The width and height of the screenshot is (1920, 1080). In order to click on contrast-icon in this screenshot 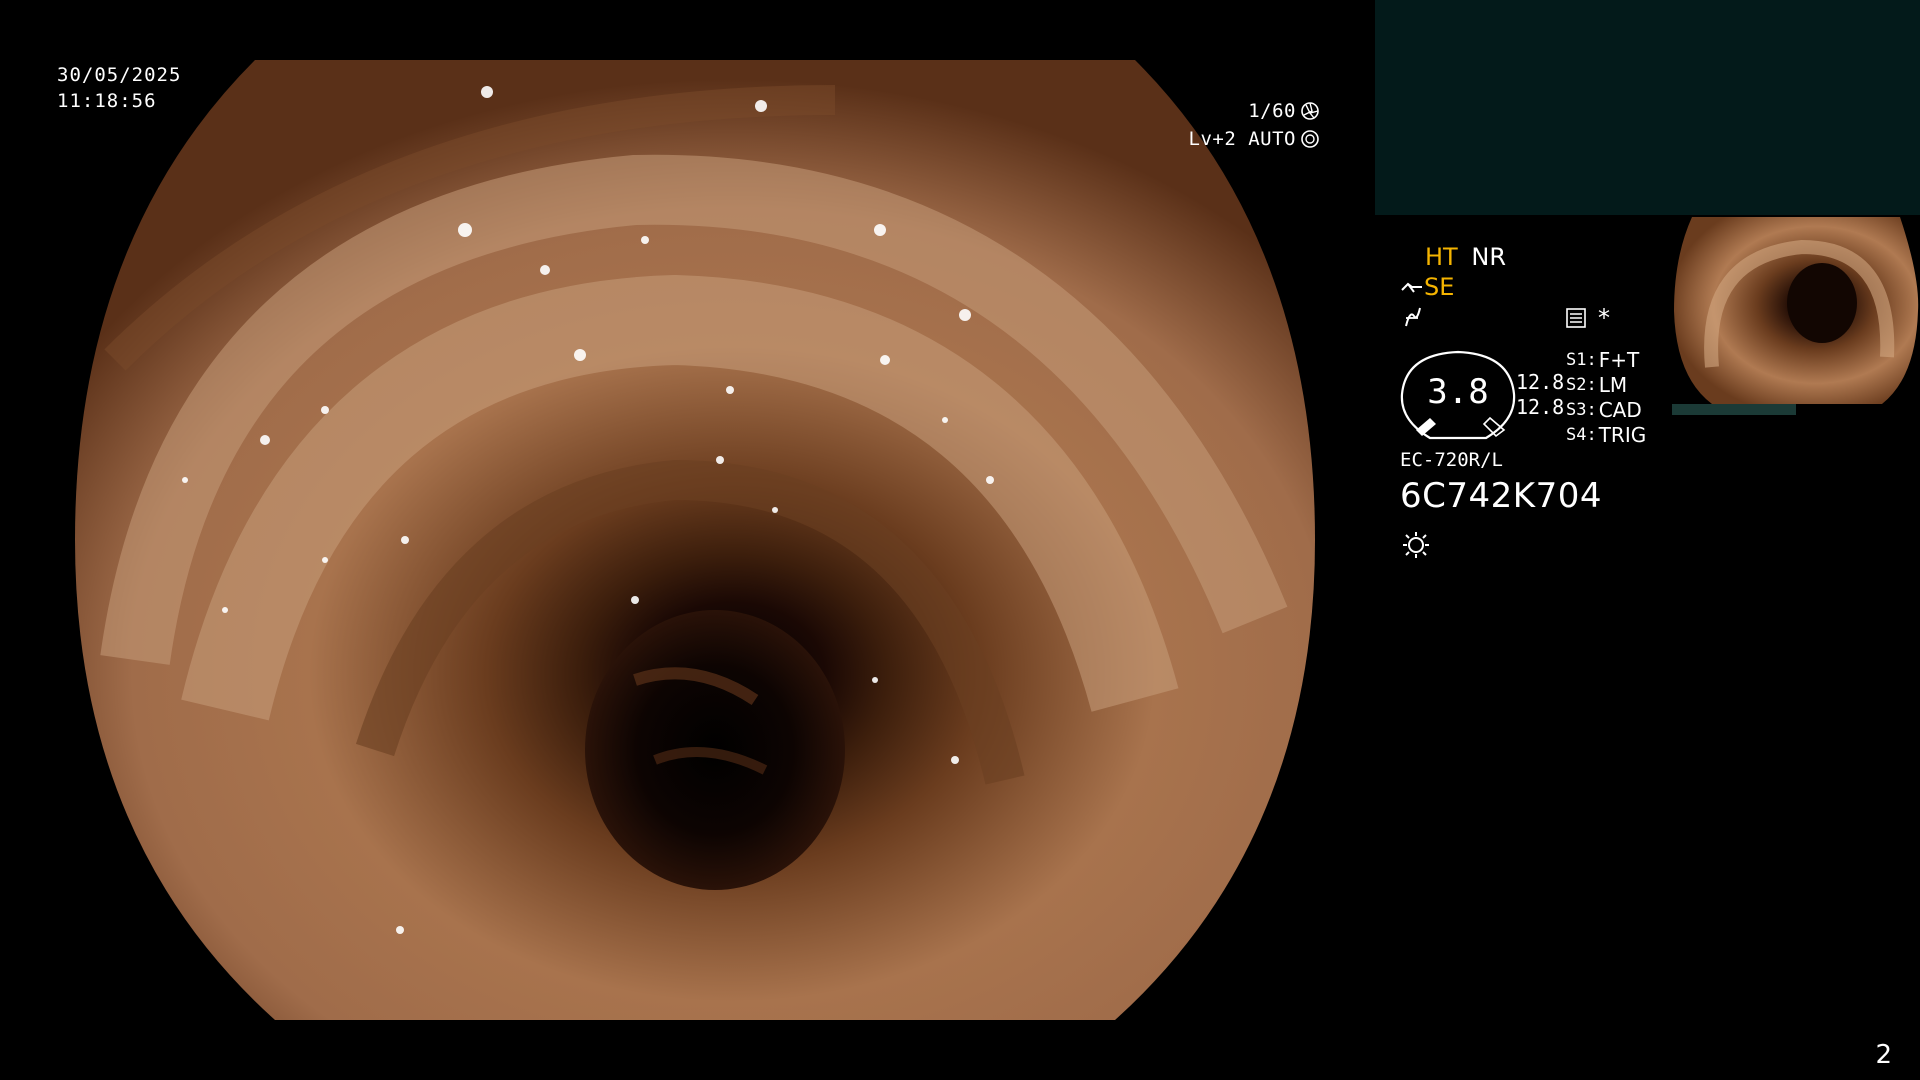, I will do `click(1411, 287)`.